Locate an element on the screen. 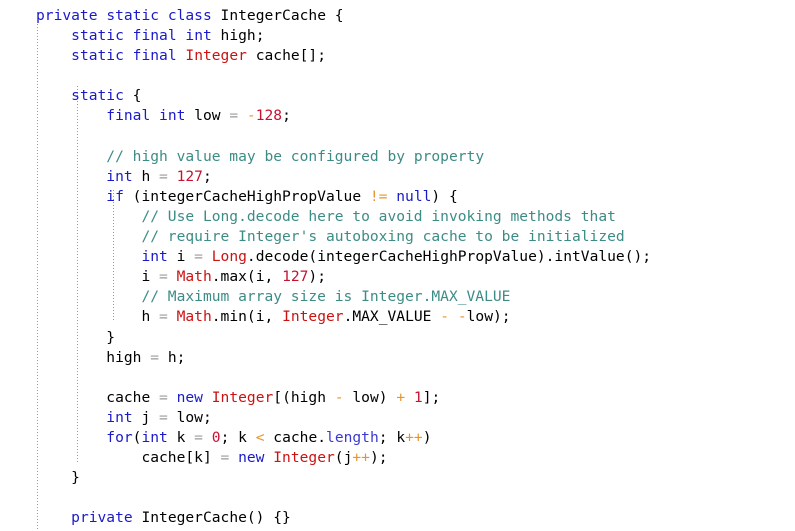  token-pl: low); is located at coordinates (488, 317).